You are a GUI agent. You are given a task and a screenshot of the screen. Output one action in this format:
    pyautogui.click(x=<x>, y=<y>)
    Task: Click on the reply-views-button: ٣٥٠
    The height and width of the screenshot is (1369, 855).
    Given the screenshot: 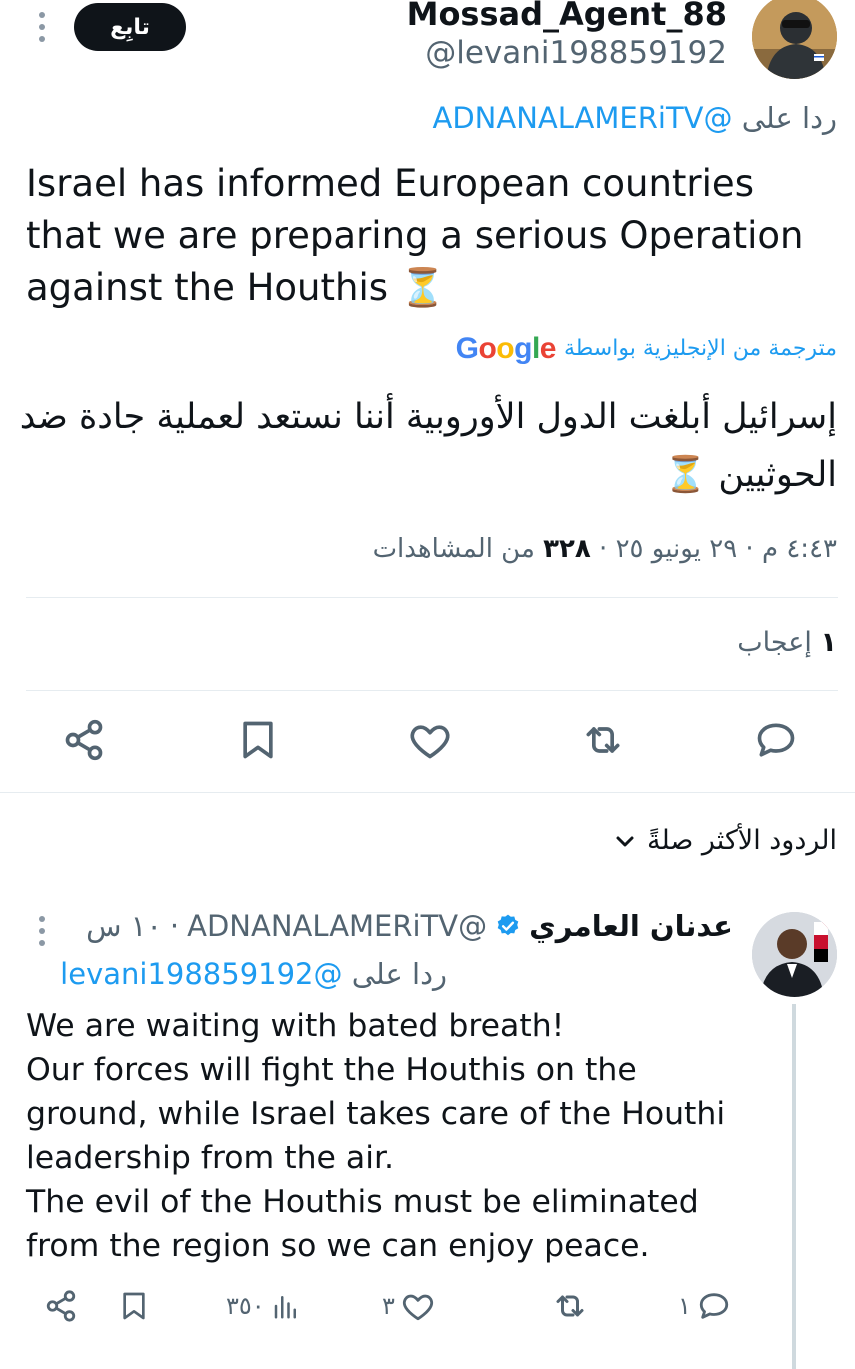 What is the action you would take?
    pyautogui.click(x=263, y=1306)
    